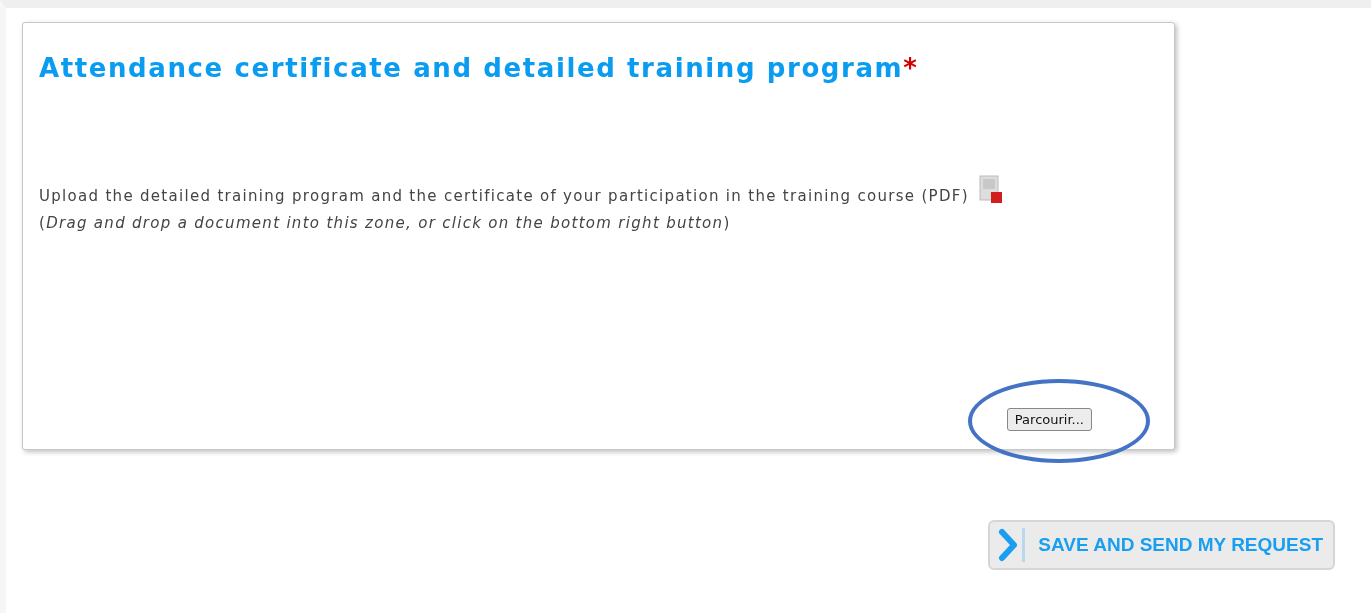  What do you see at coordinates (1012, 545) in the screenshot?
I see `chevron-right-icon` at bounding box center [1012, 545].